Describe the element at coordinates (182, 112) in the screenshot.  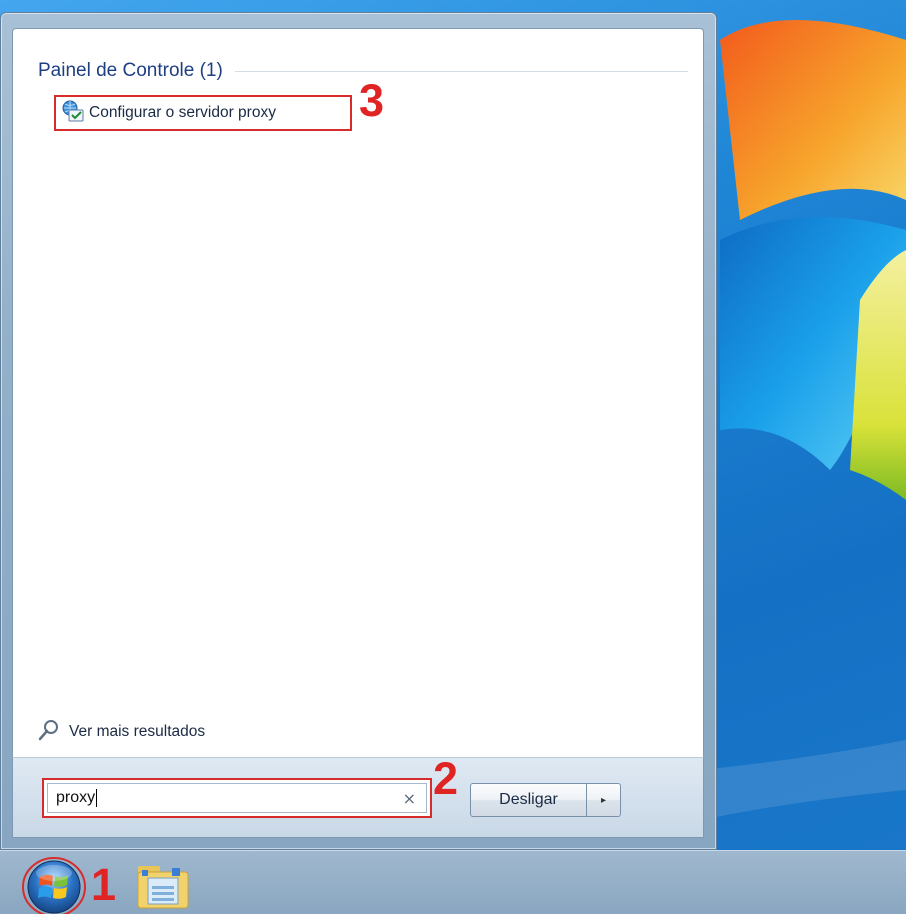
I see `result-item-label: Configurar o servidor proxy` at that location.